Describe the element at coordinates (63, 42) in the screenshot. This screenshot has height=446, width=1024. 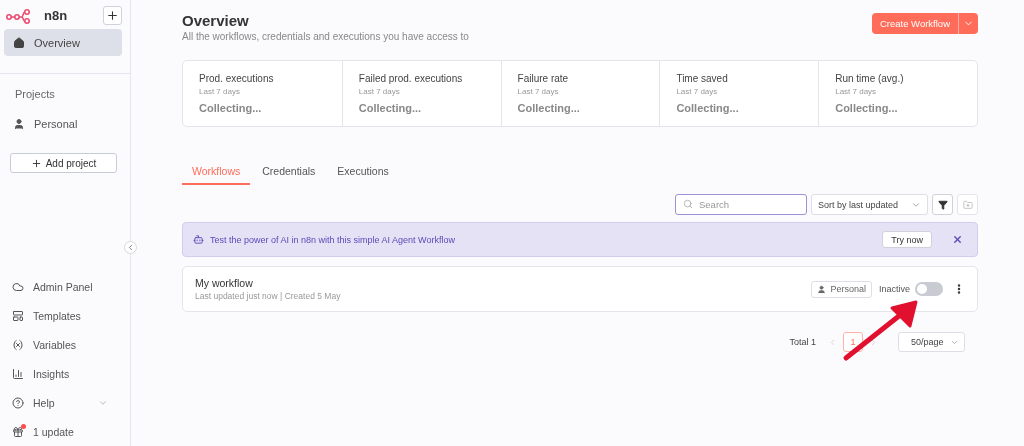
I see `nav-item: Overview` at that location.